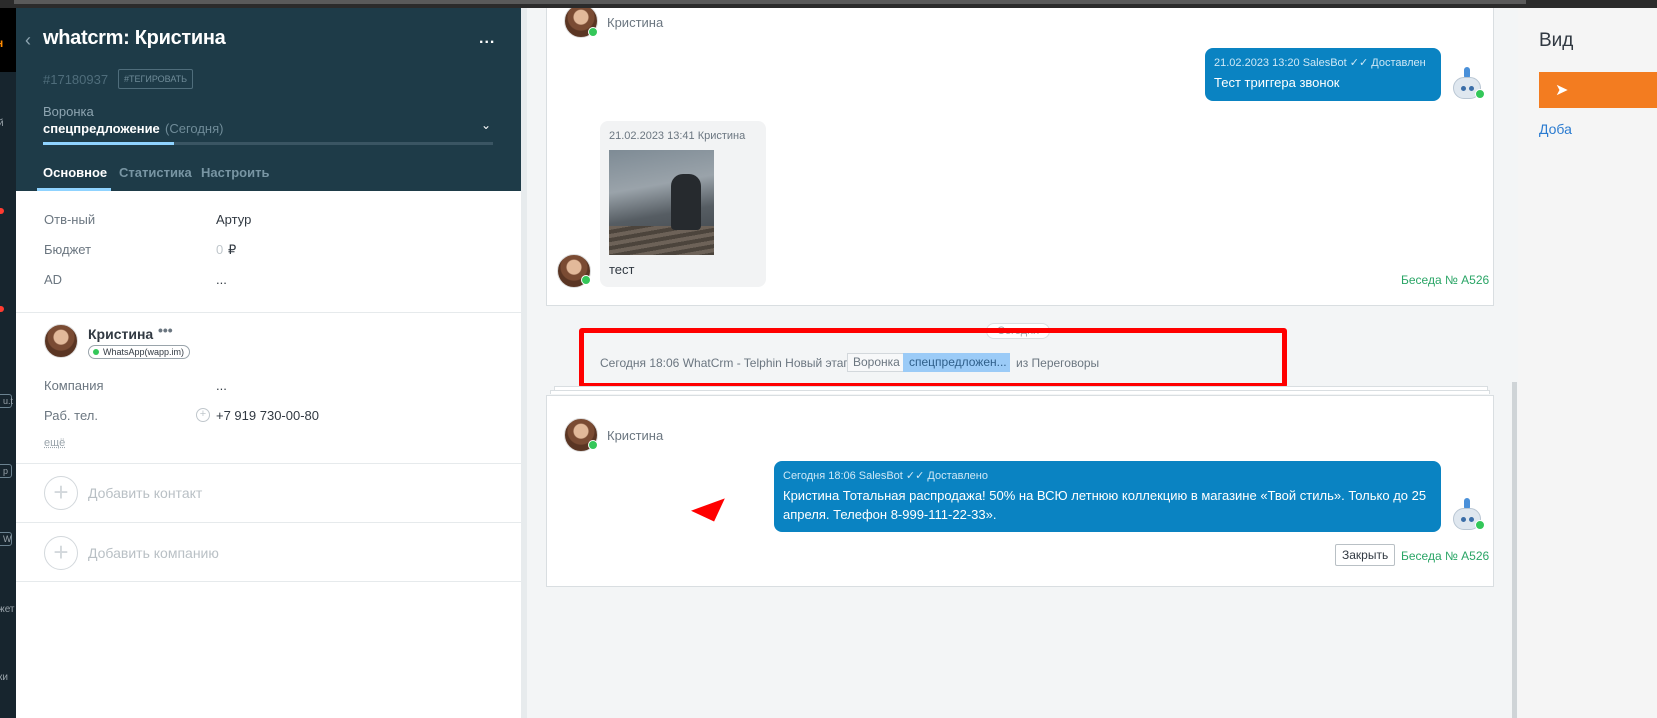 This screenshot has width=1657, height=718. Describe the element at coordinates (232, 249) in the screenshot. I see `currency-symbol: ₽` at that location.